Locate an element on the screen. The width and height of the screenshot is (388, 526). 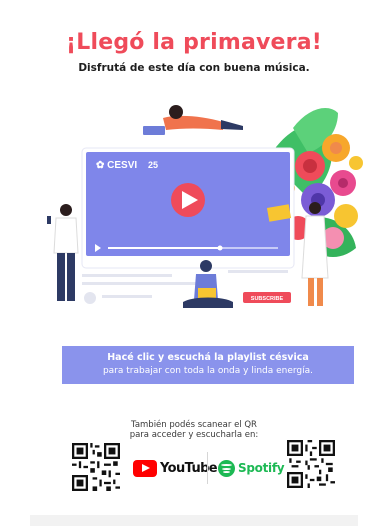
youtube-qr-code is located at coordinates (96, 467).